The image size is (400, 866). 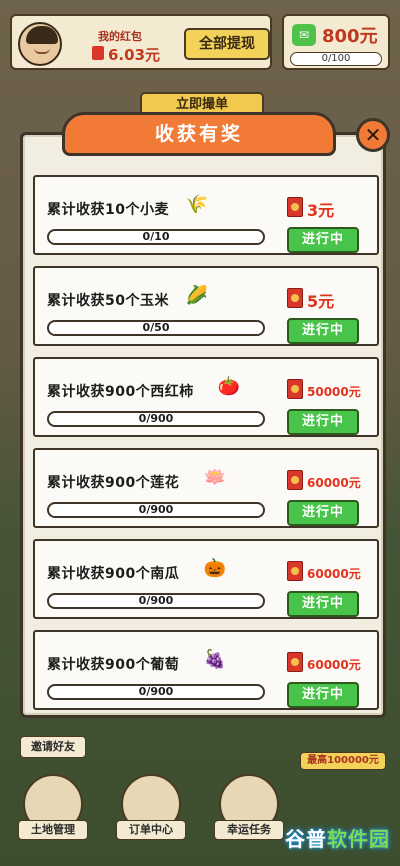 I want to click on wechat-icon: ✉, so click(x=304, y=35).